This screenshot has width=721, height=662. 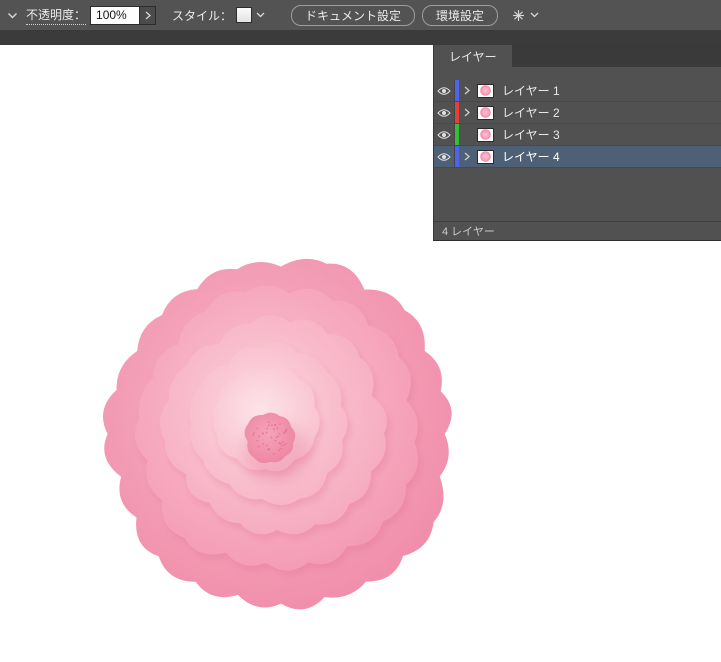 I want to click on opacity-input, so click(x=115, y=15).